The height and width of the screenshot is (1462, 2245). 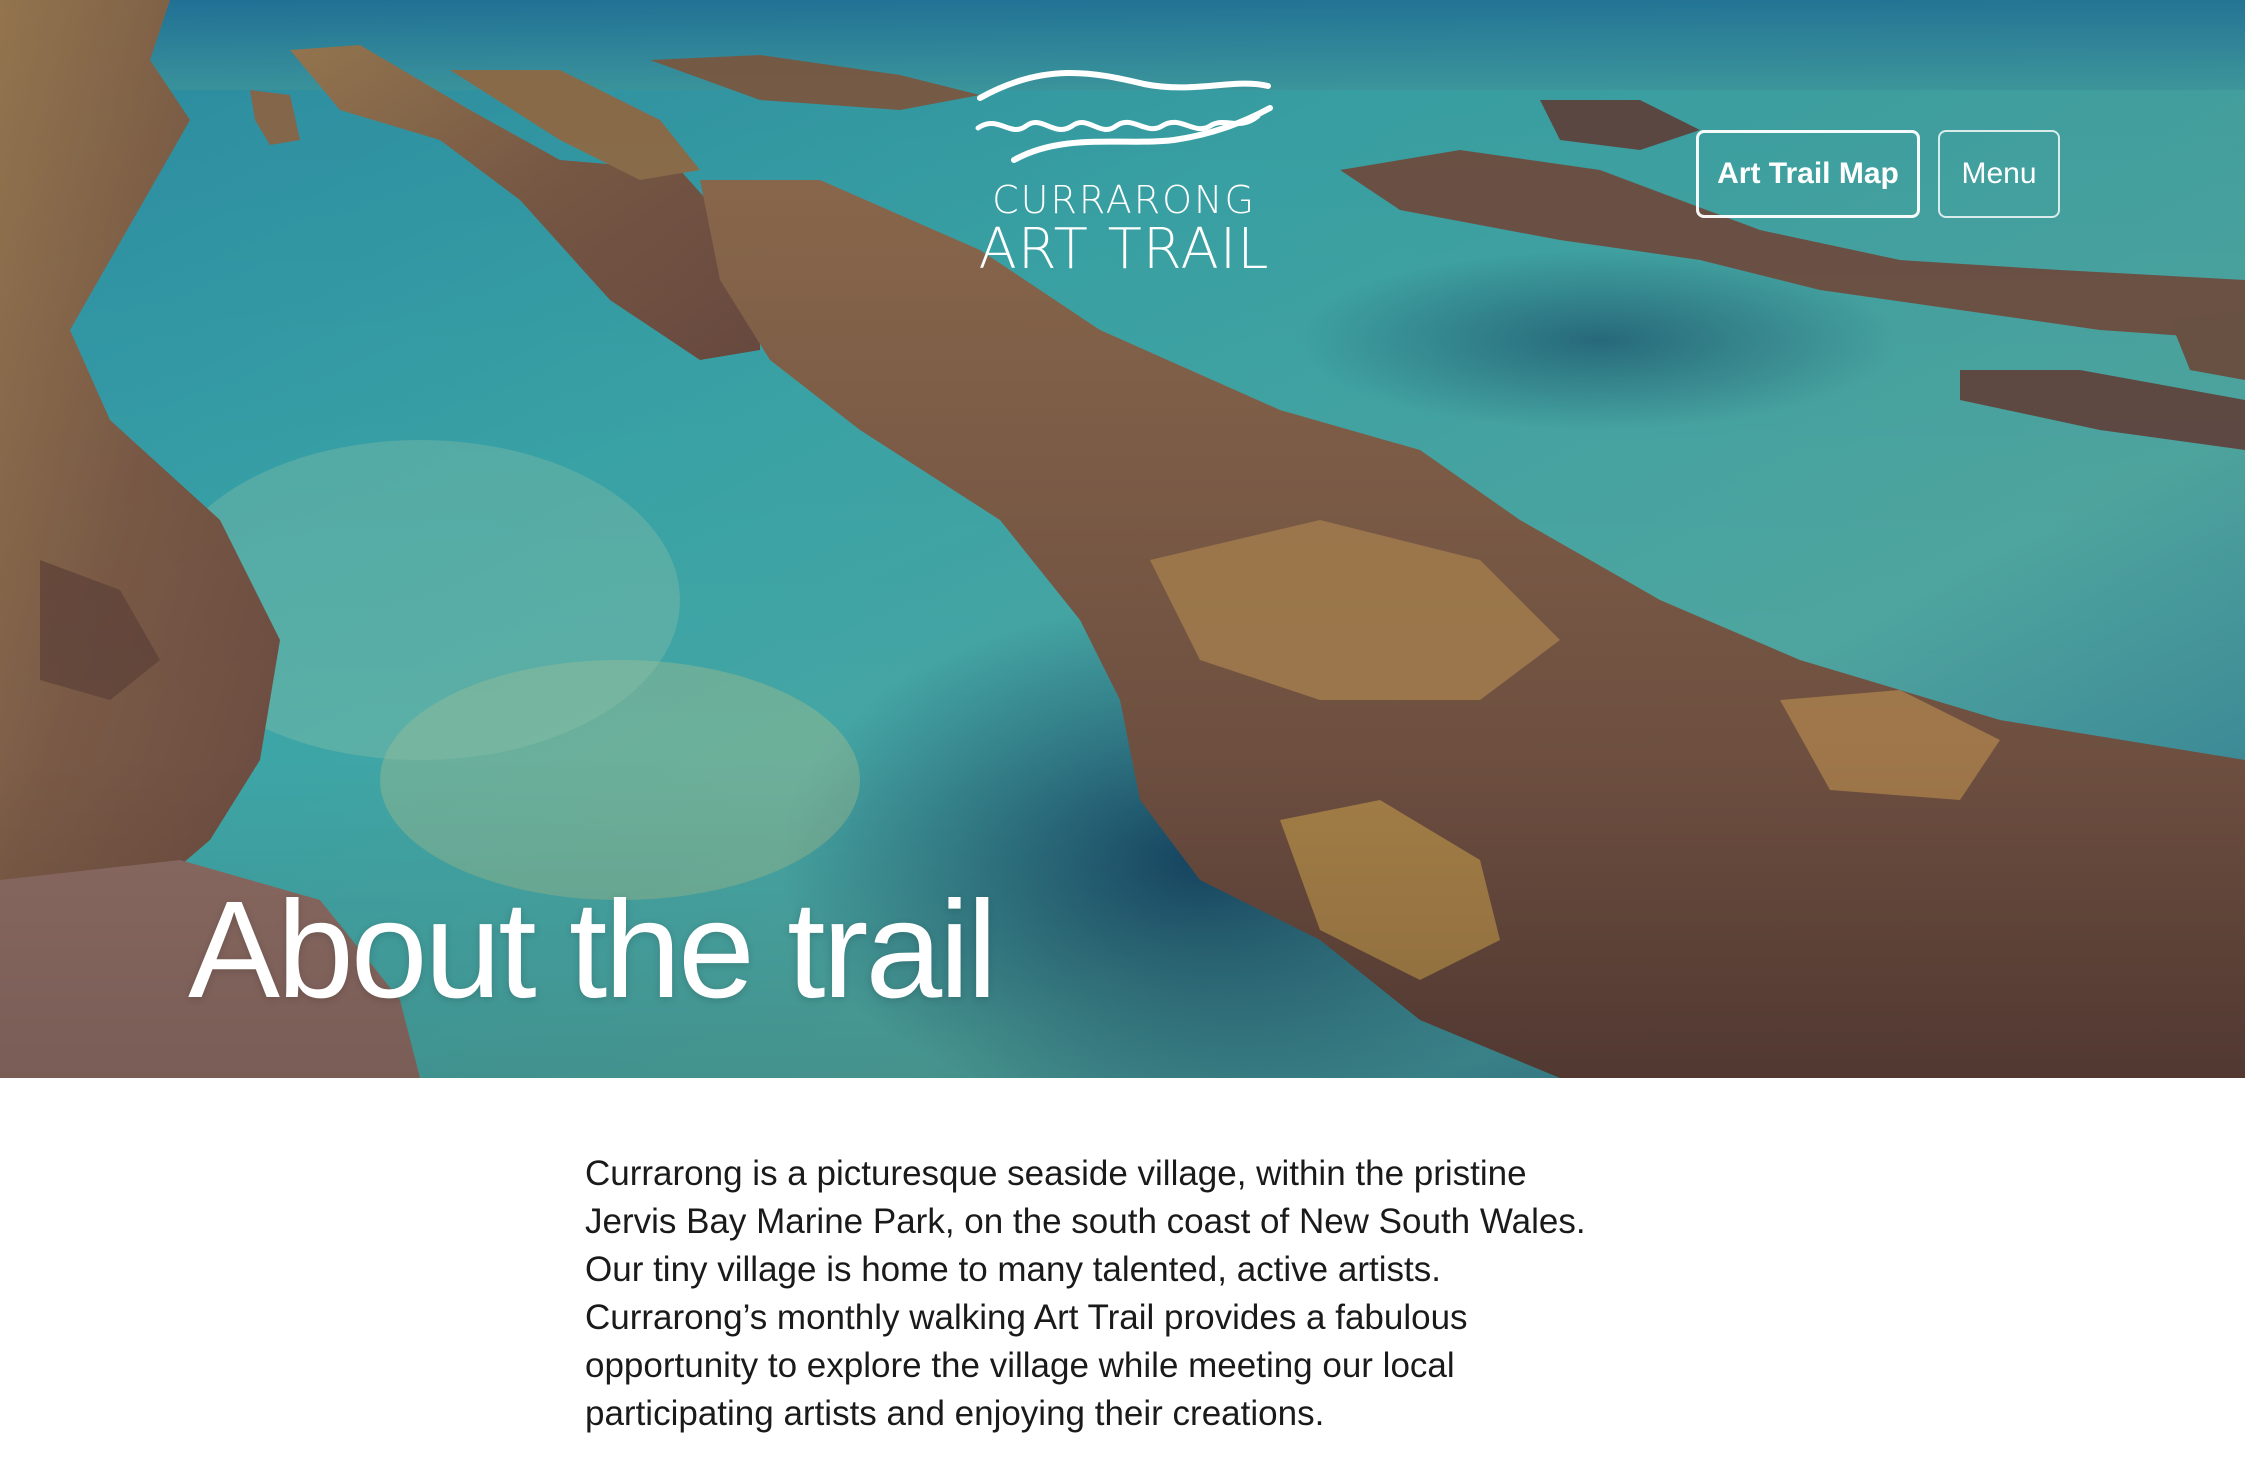 What do you see at coordinates (1808, 174) in the screenshot?
I see `art-trail-map-button: Art Trail Map` at bounding box center [1808, 174].